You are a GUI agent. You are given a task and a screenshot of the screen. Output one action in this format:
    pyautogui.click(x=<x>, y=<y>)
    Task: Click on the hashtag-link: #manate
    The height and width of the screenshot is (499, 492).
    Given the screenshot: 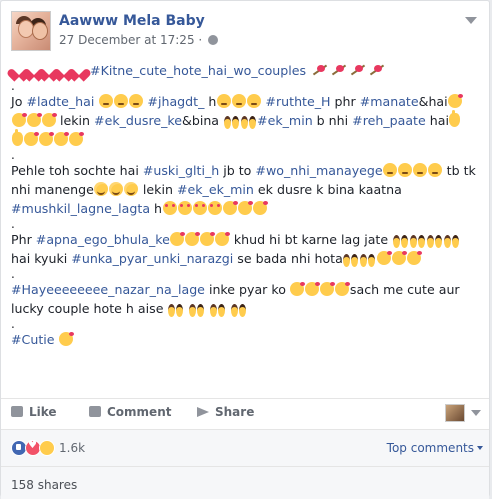 What is the action you would take?
    pyautogui.click(x=389, y=101)
    